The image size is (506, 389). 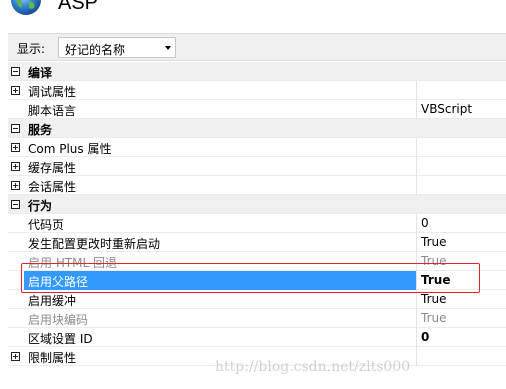 I want to click on property-group-row: 会话属性, so click(x=257, y=185).